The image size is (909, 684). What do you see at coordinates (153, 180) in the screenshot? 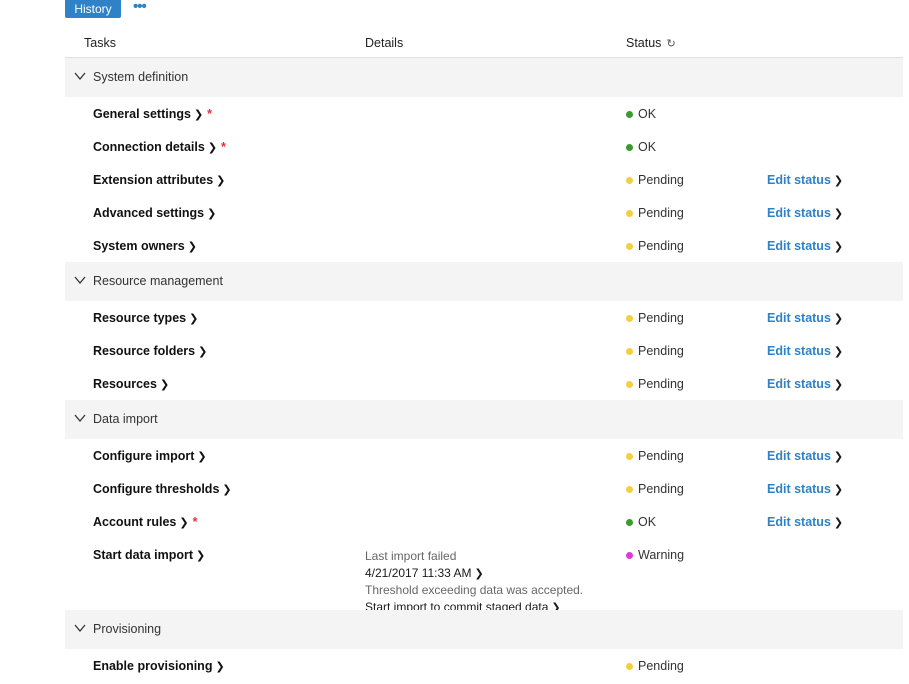
I see `task-label: Extension attributes` at bounding box center [153, 180].